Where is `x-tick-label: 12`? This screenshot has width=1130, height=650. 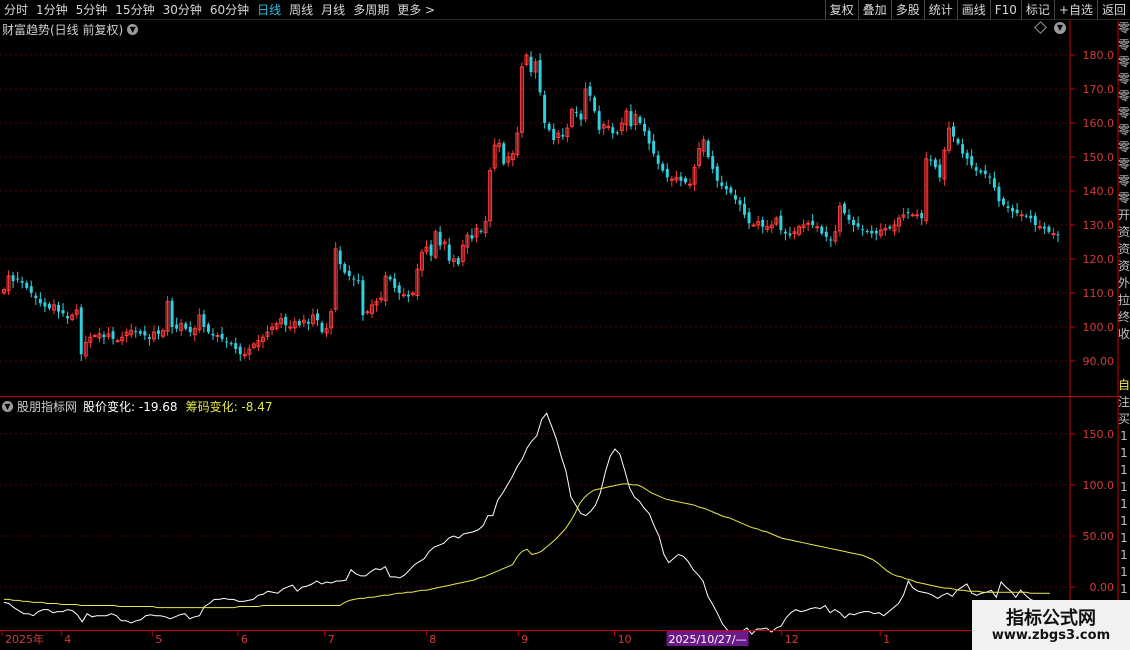 x-tick-label: 12 is located at coordinates (792, 639).